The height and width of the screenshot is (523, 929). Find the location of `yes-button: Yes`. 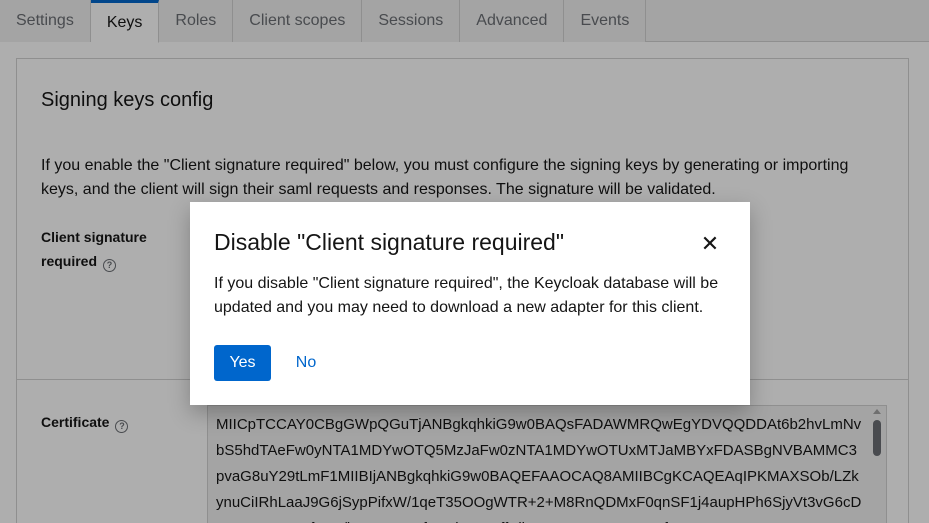

yes-button: Yes is located at coordinates (242, 363).